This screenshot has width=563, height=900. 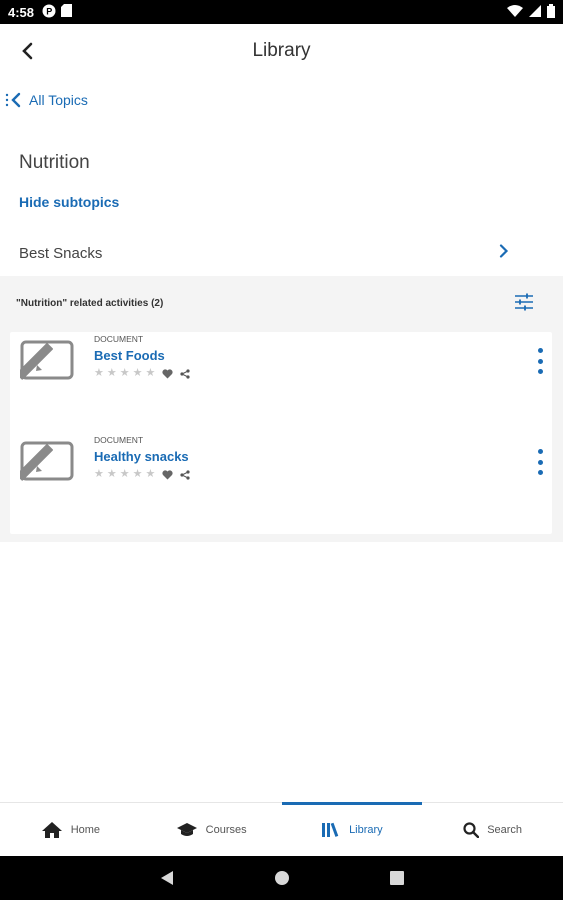 I want to click on subtopic-label: Best Snacks, so click(x=61, y=253).